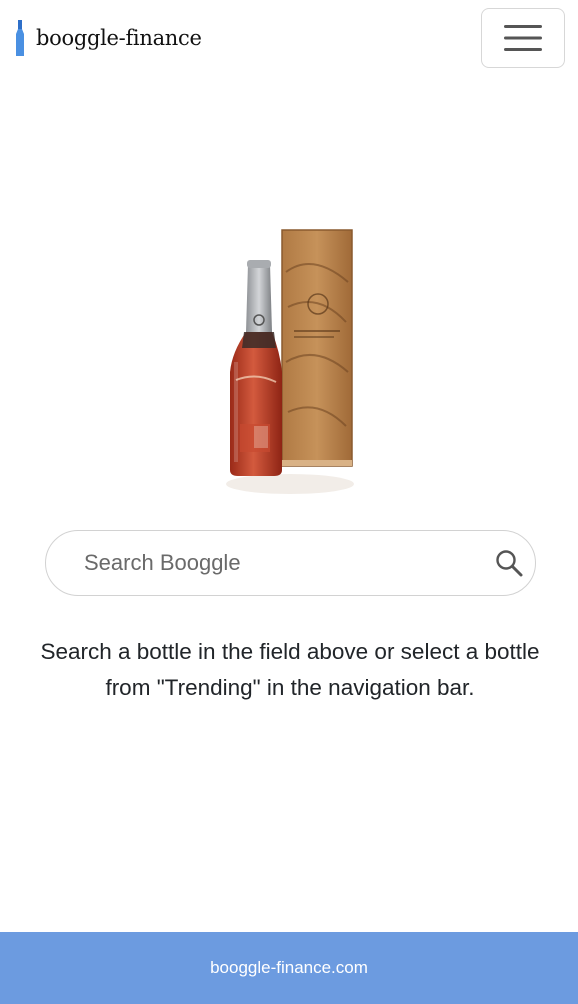 The width and height of the screenshot is (578, 1004). I want to click on brand-link: booggle-finance, so click(108, 38).